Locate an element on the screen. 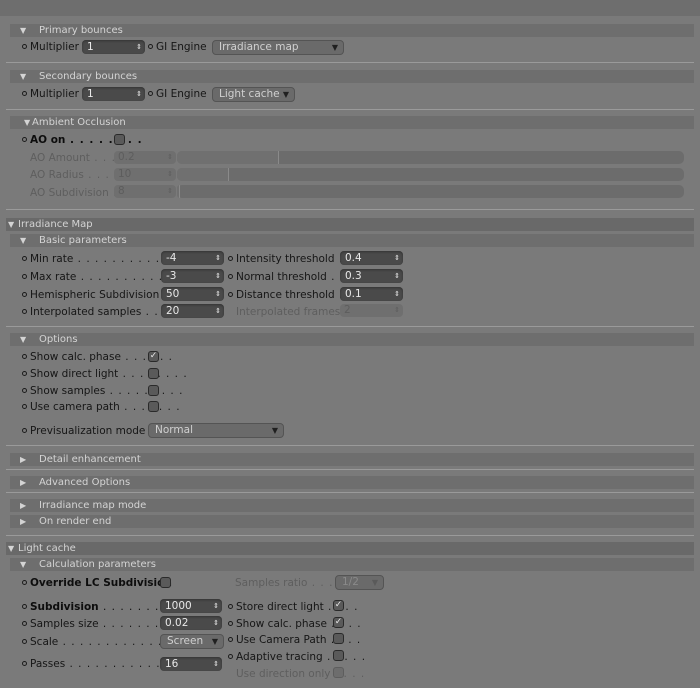  ao-subdivision-label: AO Subdivision . . is located at coordinates (77, 193).